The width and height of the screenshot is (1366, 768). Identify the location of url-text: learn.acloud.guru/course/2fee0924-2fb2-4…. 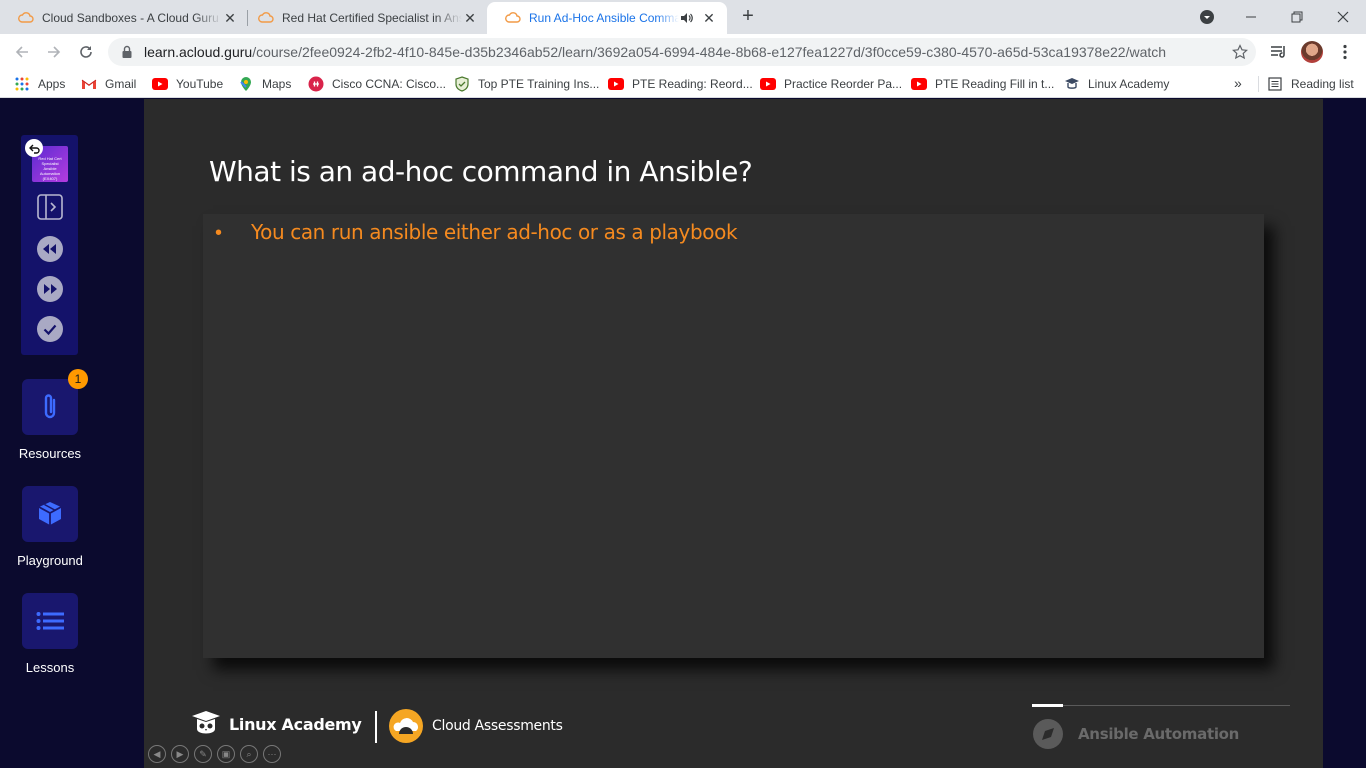
(655, 52).